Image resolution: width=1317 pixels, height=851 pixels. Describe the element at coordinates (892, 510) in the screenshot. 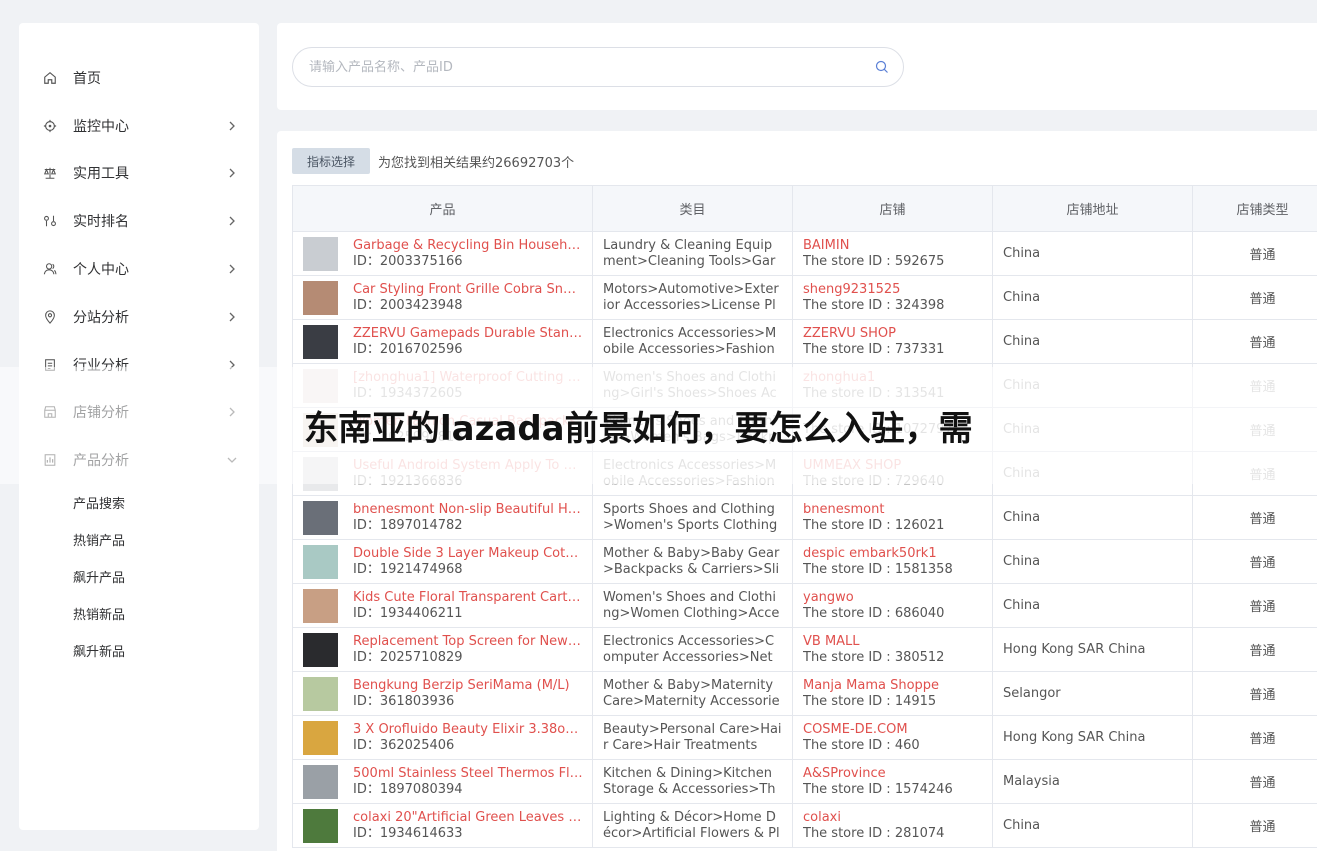

I see `shop-name-link: bnenesmont` at that location.